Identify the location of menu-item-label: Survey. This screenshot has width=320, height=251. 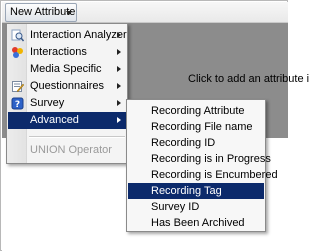
(47, 103).